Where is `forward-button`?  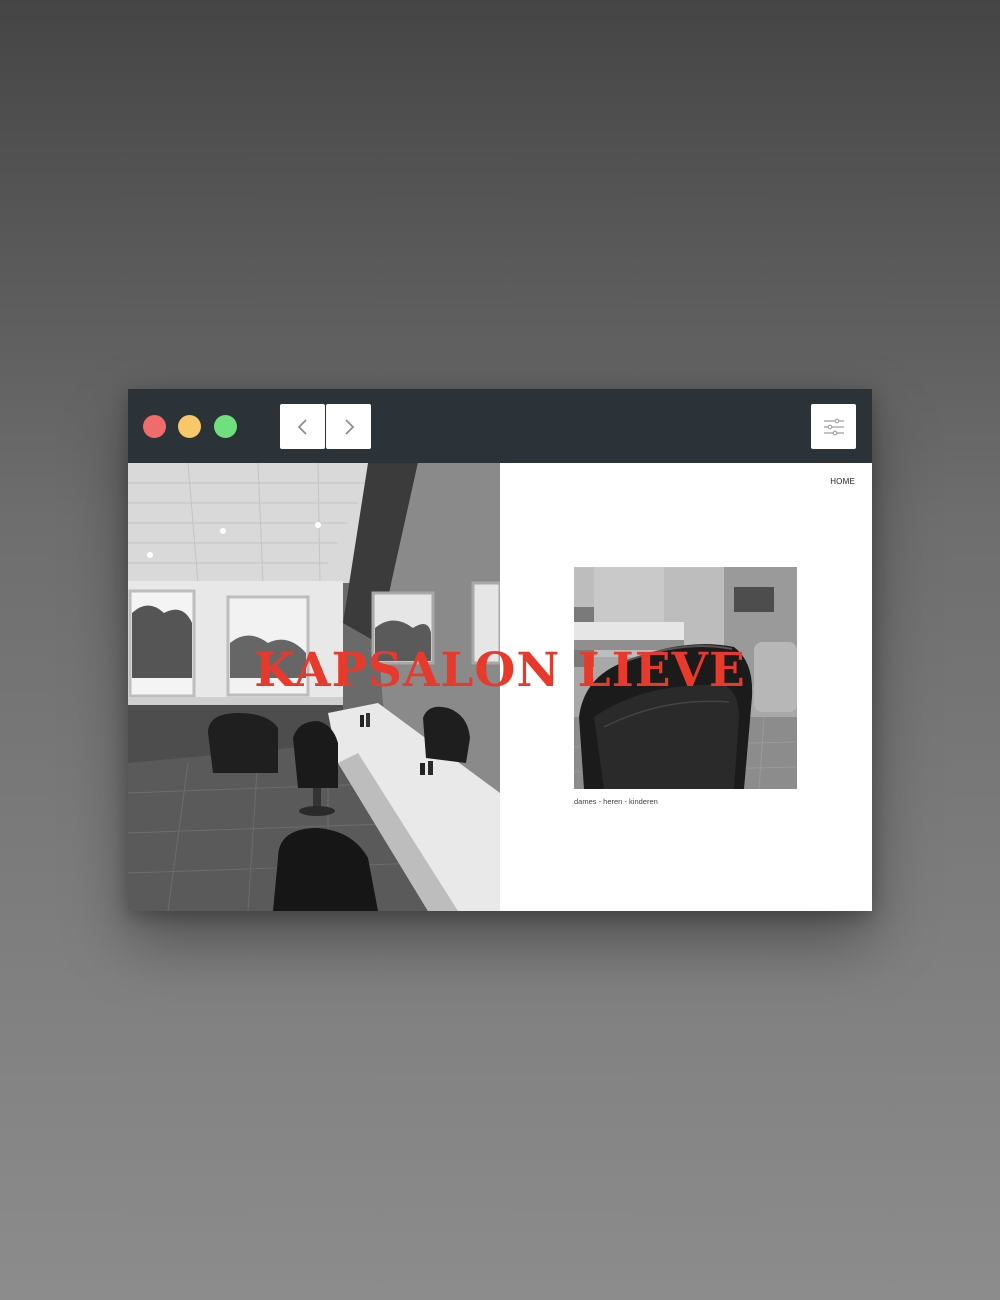 forward-button is located at coordinates (348, 426).